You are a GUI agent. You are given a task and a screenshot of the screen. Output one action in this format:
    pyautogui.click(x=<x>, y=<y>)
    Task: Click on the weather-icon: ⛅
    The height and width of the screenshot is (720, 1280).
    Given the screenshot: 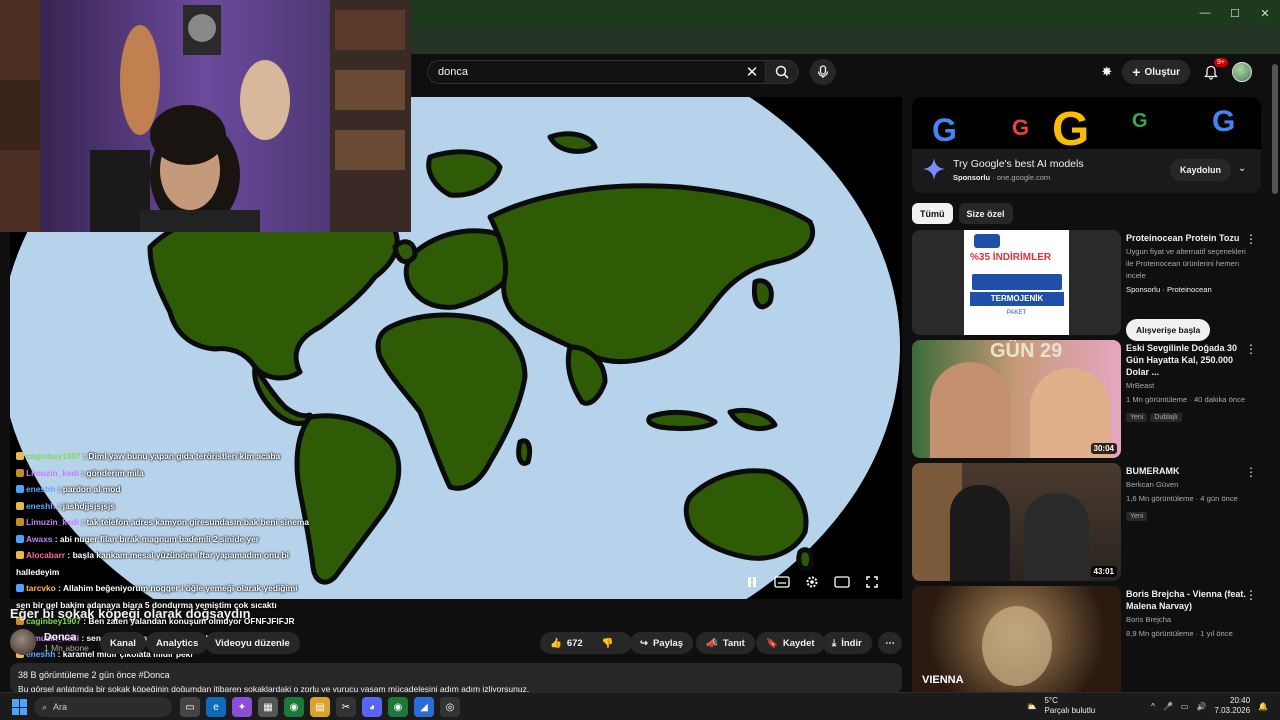 What is the action you would take?
    pyautogui.click(x=1032, y=706)
    